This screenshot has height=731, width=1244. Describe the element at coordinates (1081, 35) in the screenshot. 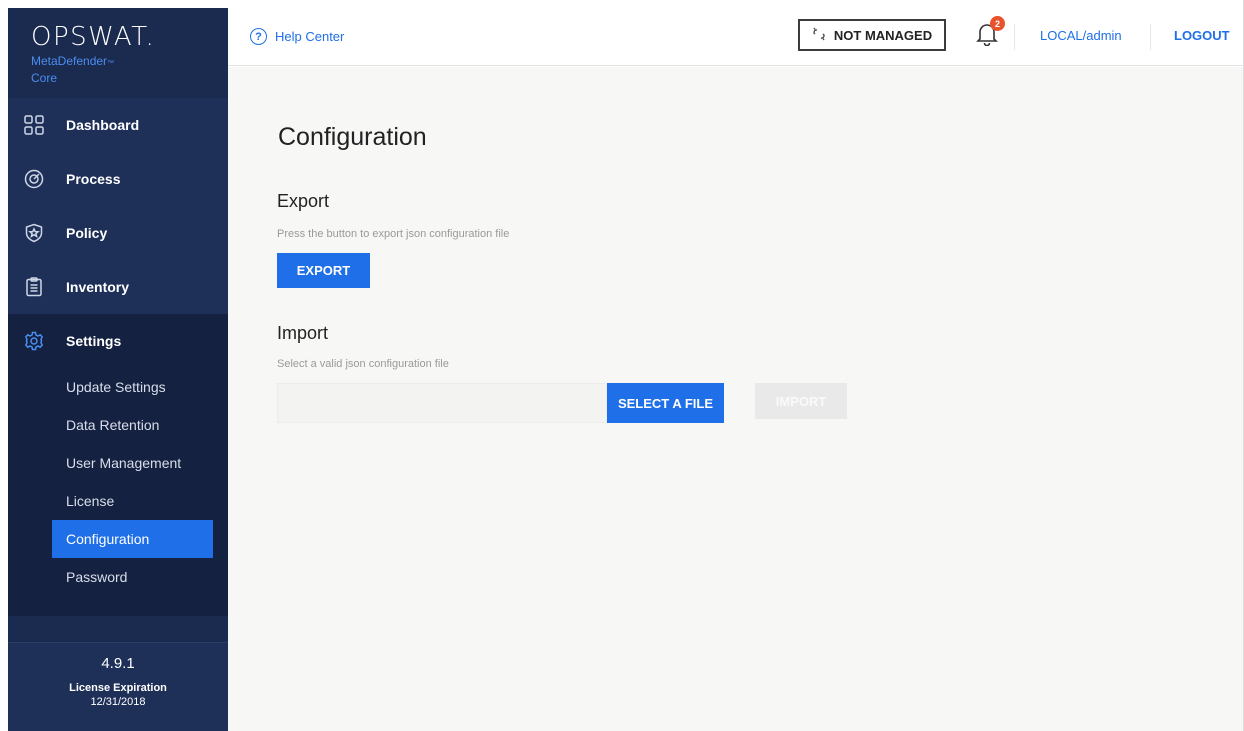

I see `user-menu-link: LOCAL/admin` at that location.